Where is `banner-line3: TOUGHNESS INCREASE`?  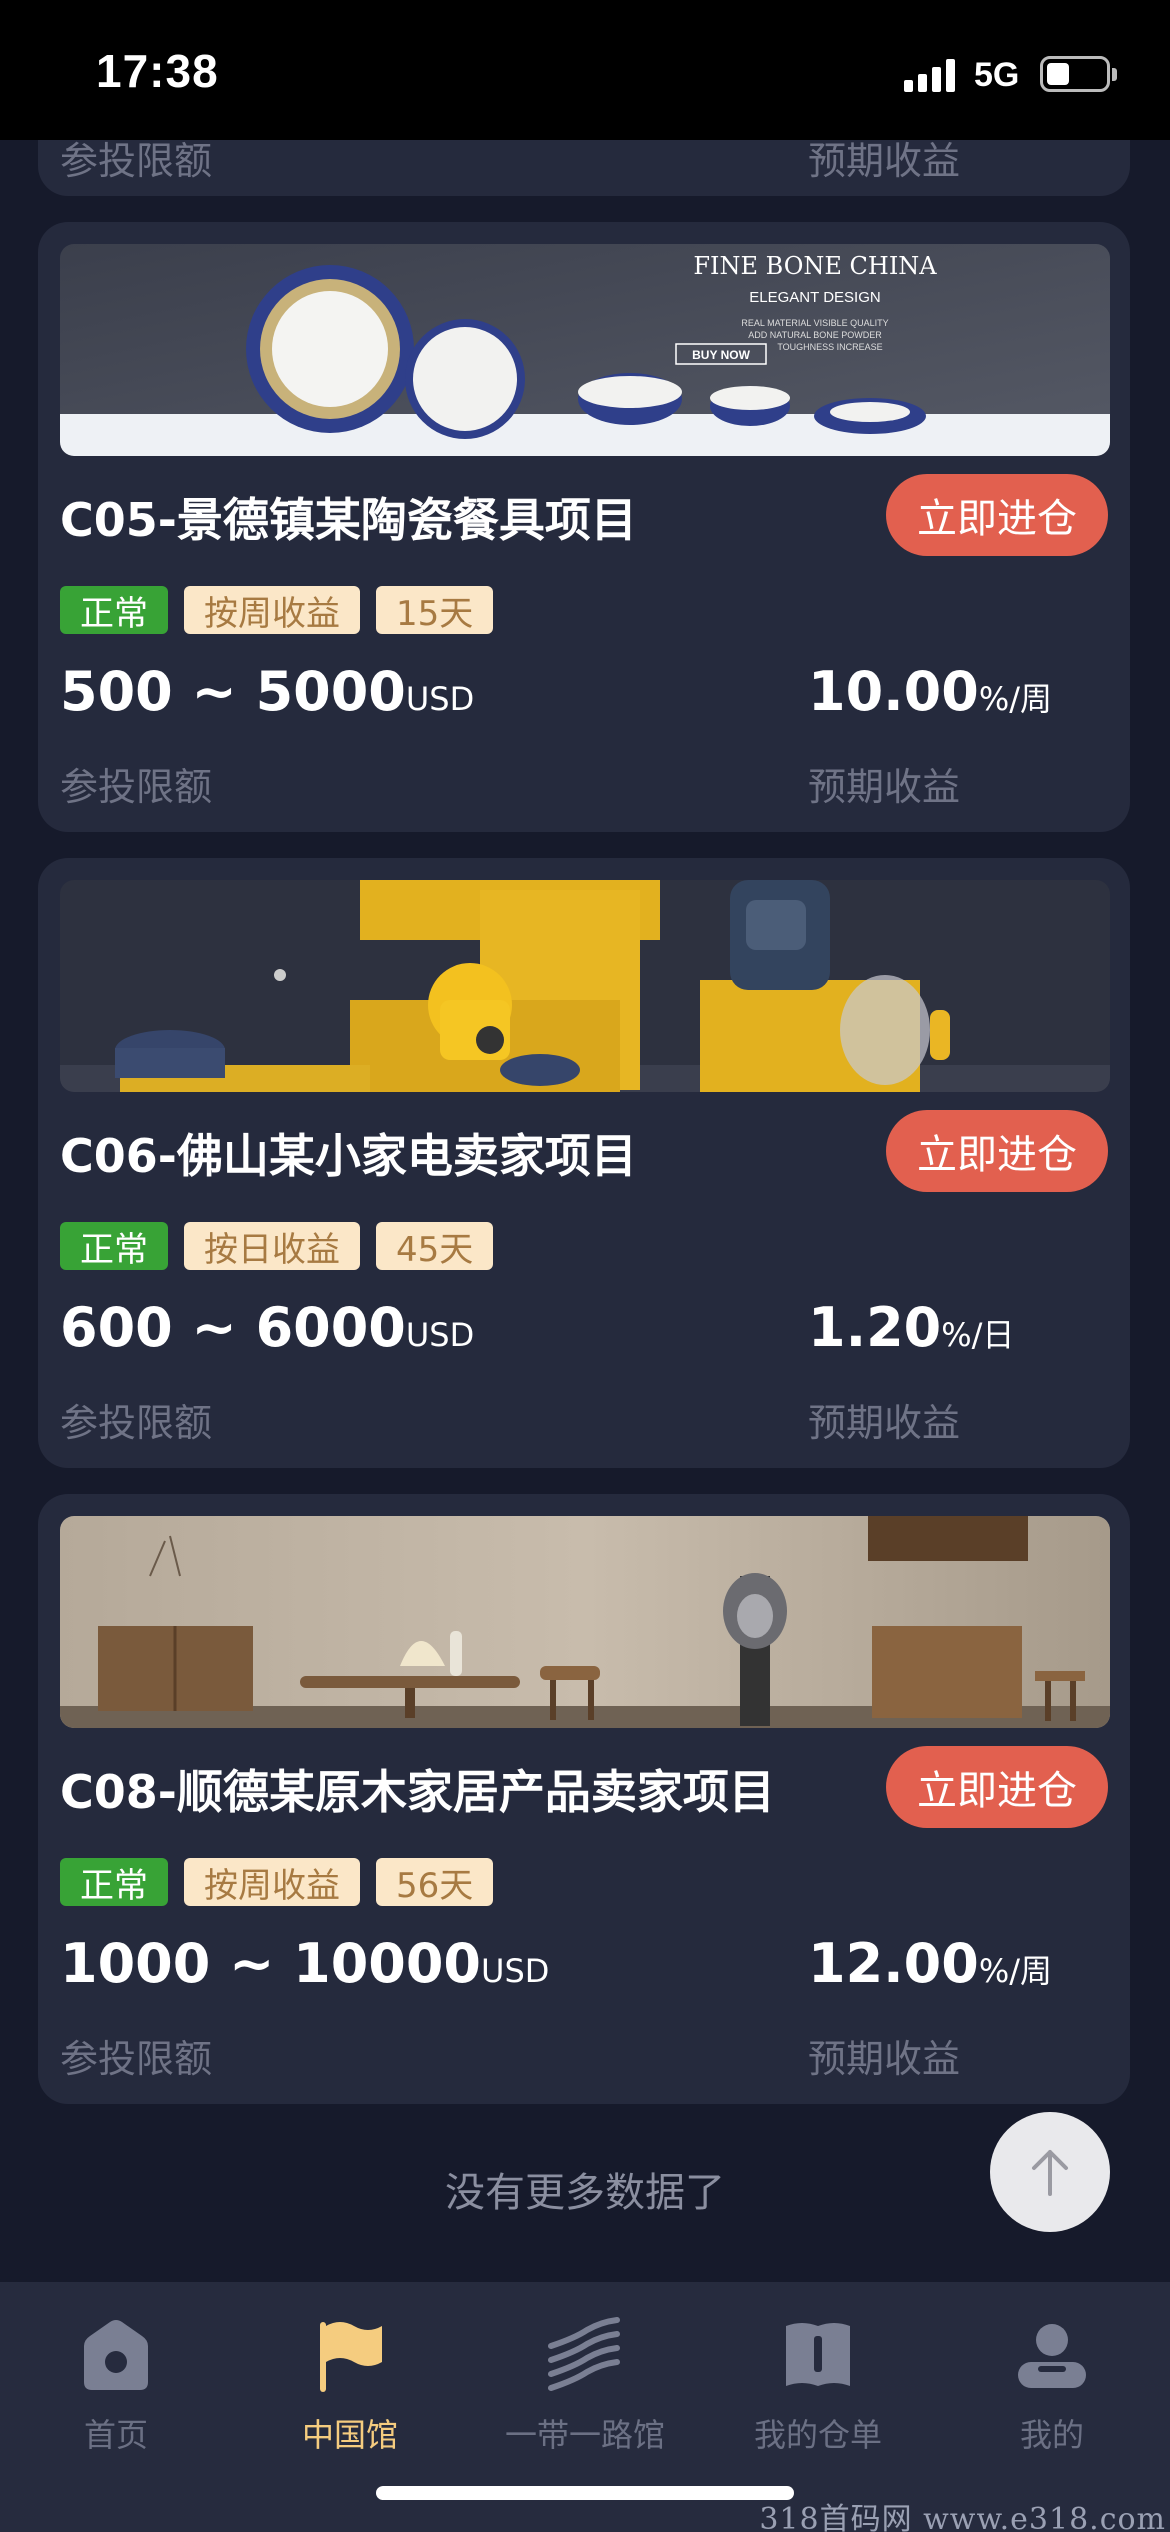 banner-line3: TOUGHNESS INCREASE is located at coordinates (829, 347).